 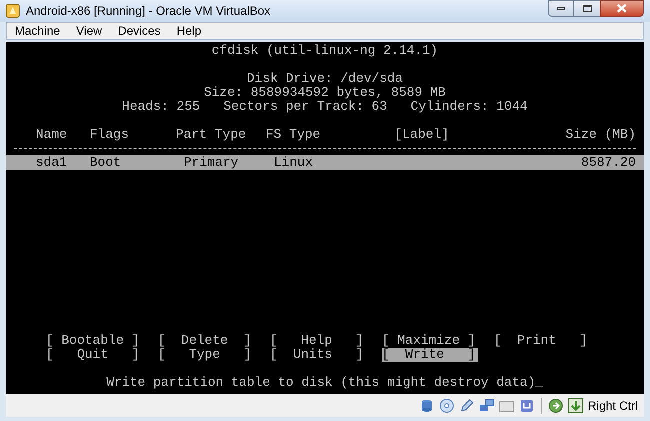 What do you see at coordinates (189, 31) in the screenshot?
I see `menu-item: Help` at bounding box center [189, 31].